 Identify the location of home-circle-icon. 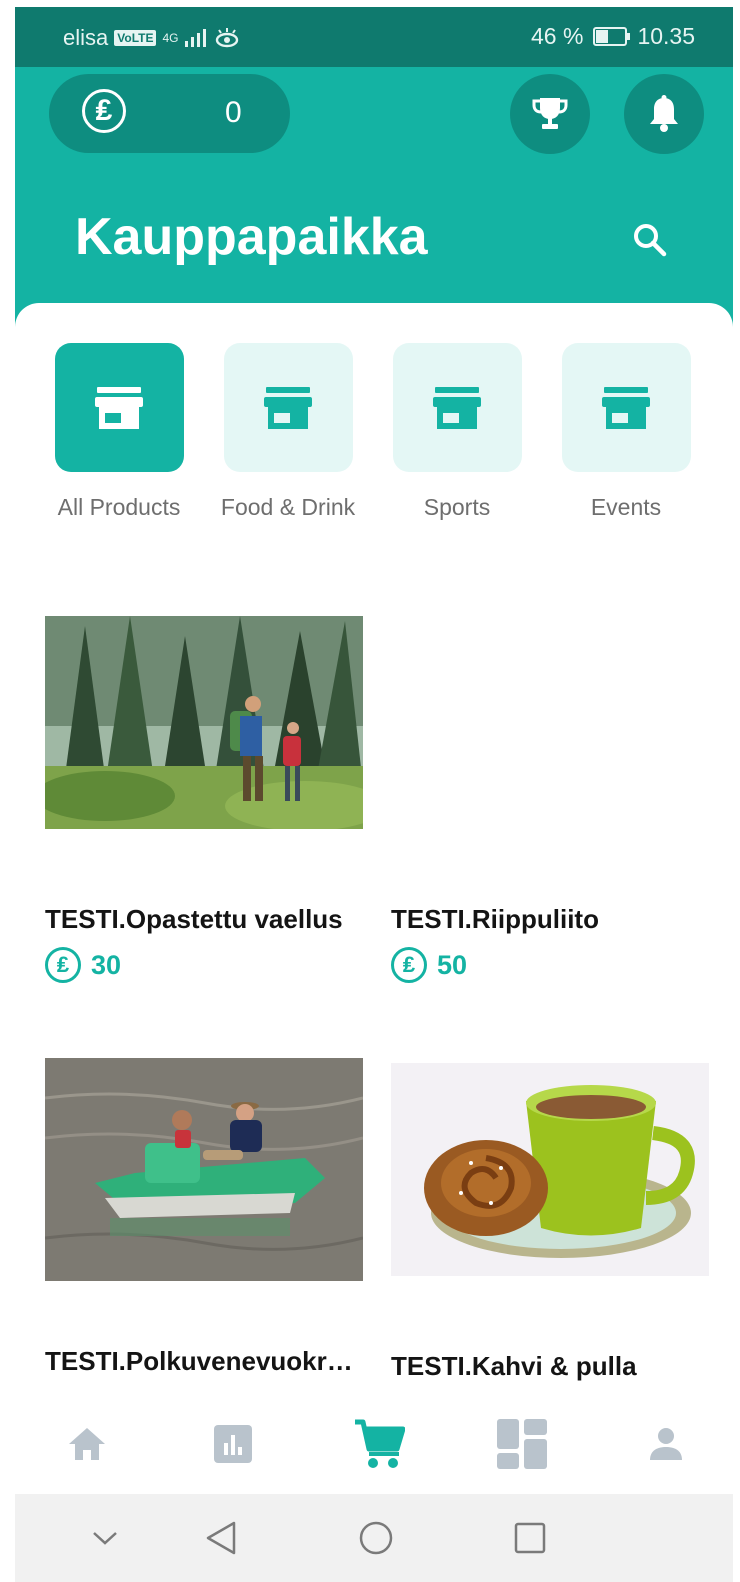
(376, 1538).